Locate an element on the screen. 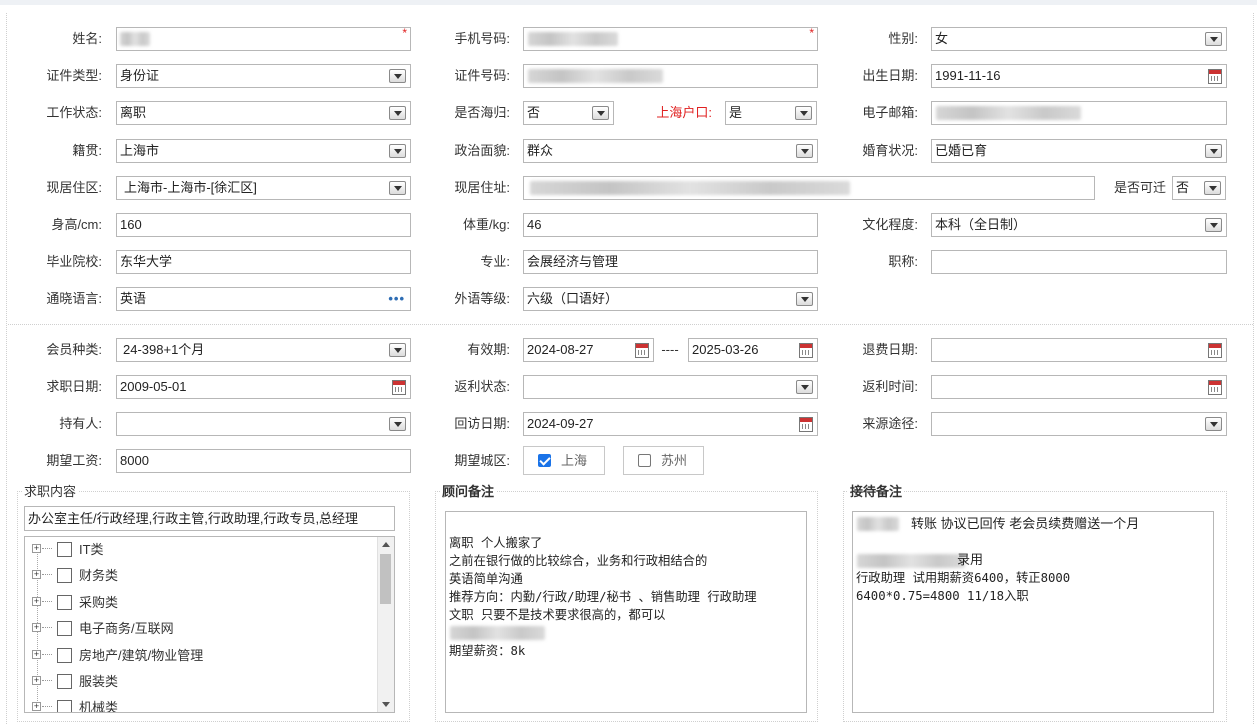  email-field is located at coordinates (1079, 113).